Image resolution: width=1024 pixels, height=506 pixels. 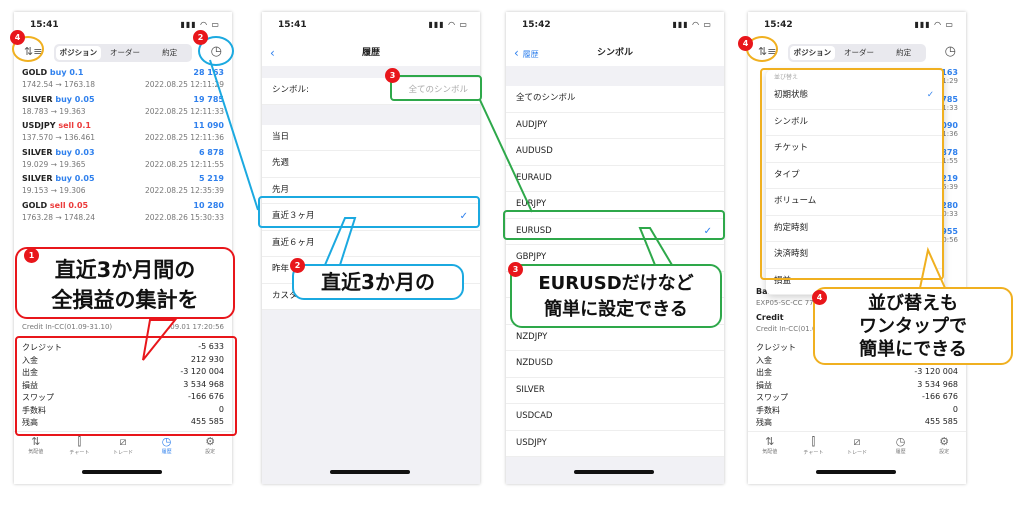 I want to click on callout-line: 直近3か月の, so click(x=378, y=282).